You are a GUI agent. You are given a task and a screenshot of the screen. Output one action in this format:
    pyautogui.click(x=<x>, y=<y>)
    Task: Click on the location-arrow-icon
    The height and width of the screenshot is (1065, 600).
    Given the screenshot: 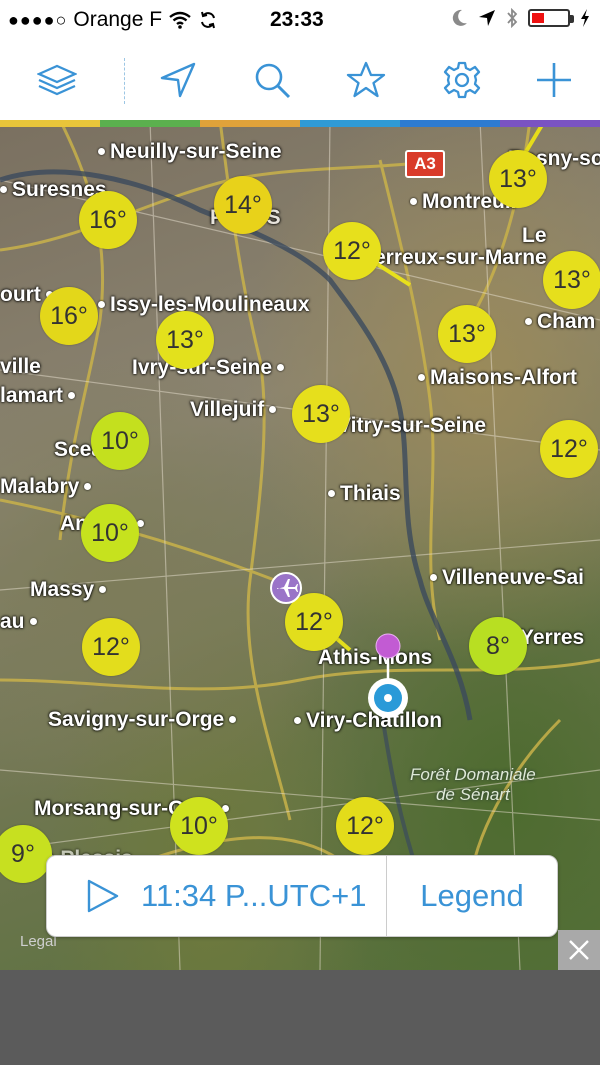 What is the action you would take?
    pyautogui.click(x=178, y=80)
    